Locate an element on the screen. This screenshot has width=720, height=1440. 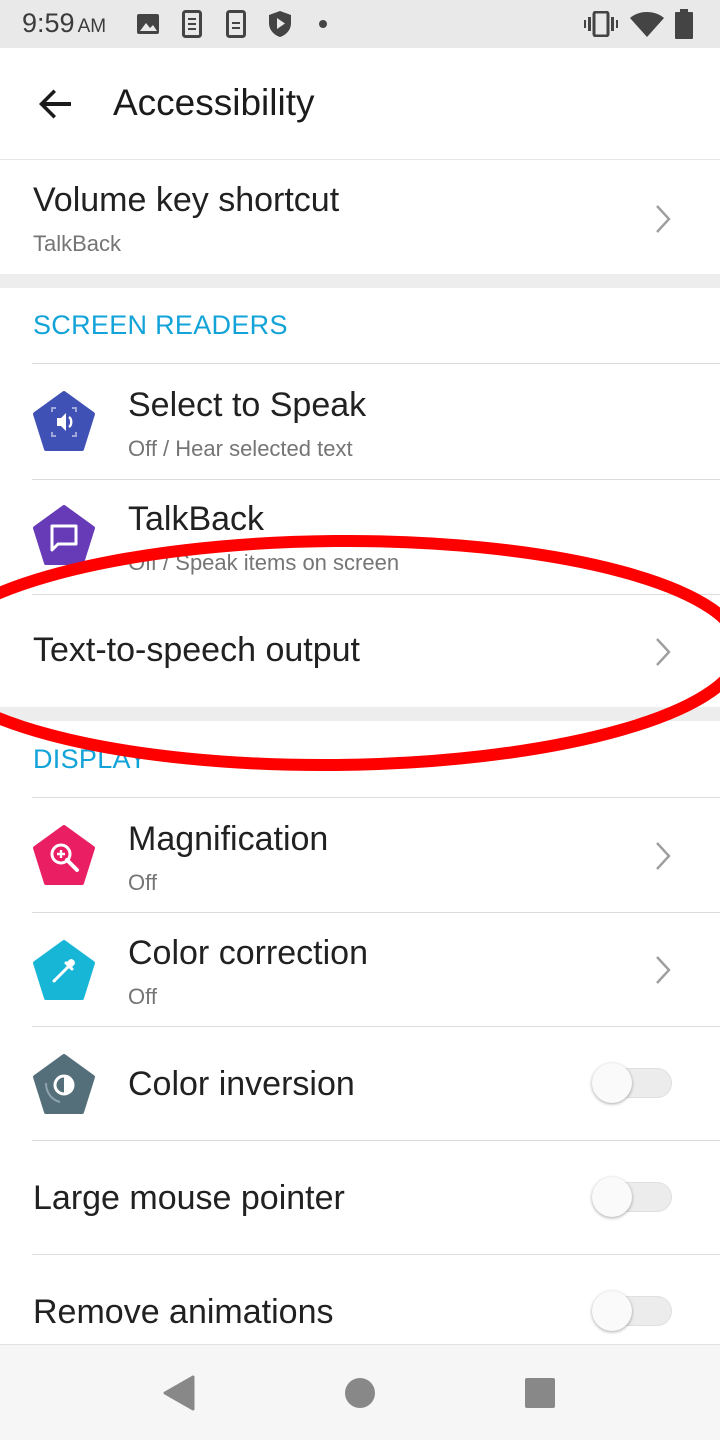
battery-icon is located at coordinates (684, 24).